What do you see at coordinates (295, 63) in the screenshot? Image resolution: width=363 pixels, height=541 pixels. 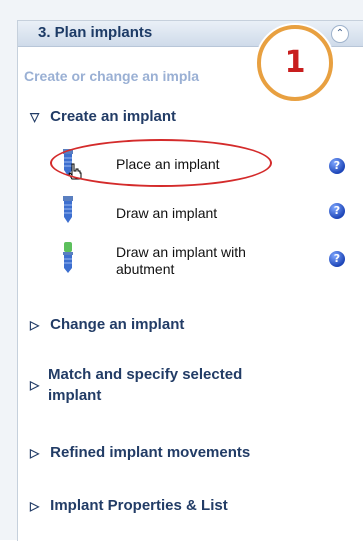 I see `step-number-badge: 1` at bounding box center [295, 63].